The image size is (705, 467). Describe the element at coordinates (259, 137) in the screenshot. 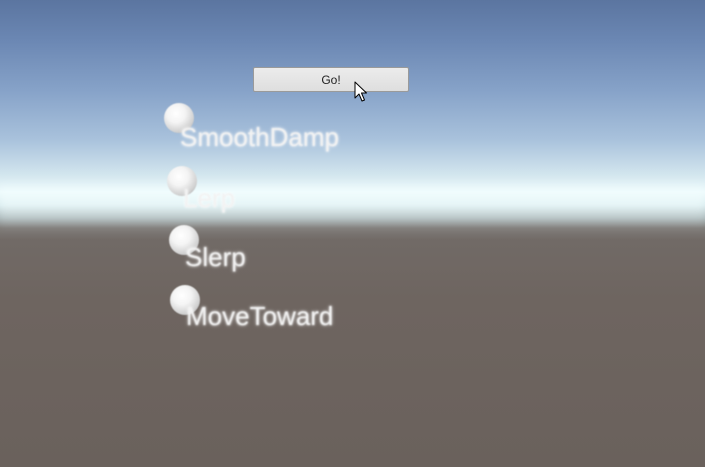

I see `smoothdamp-label: SmoothDamp` at that location.